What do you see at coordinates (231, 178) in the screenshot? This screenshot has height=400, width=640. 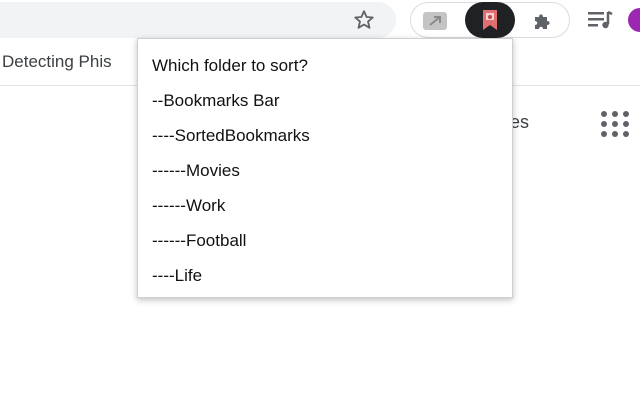 I see `folder-option: ------Movies` at bounding box center [231, 178].